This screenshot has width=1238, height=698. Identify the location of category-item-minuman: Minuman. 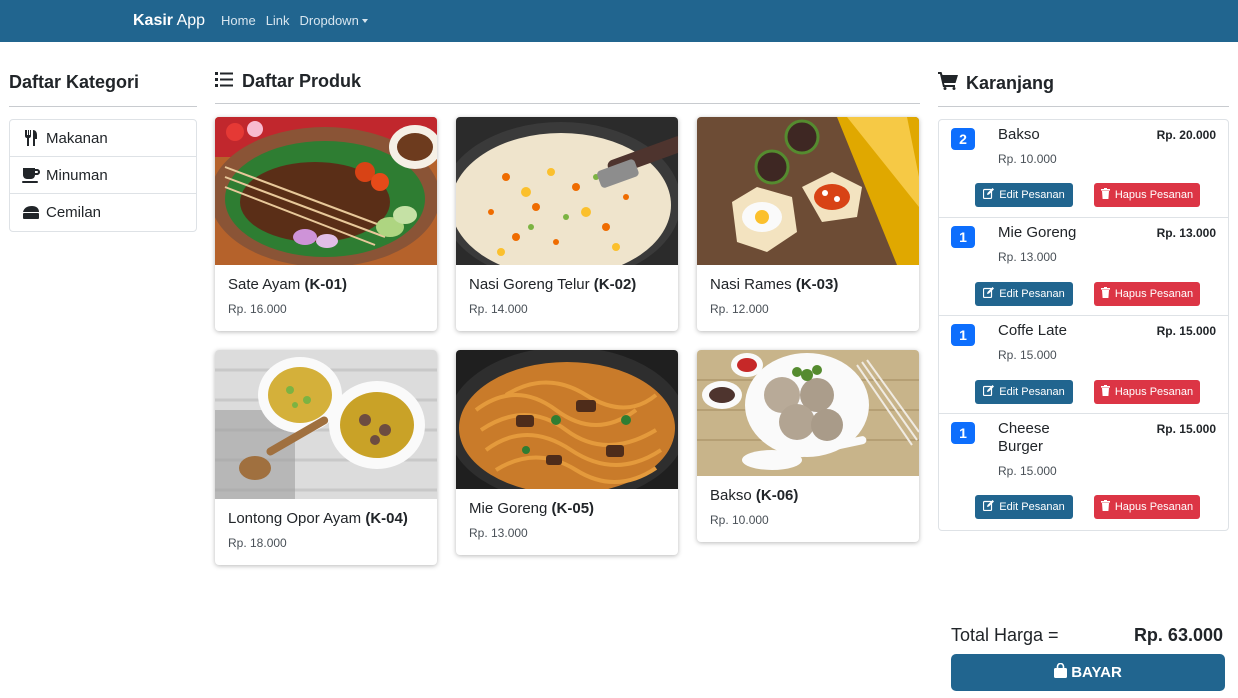
(103, 175).